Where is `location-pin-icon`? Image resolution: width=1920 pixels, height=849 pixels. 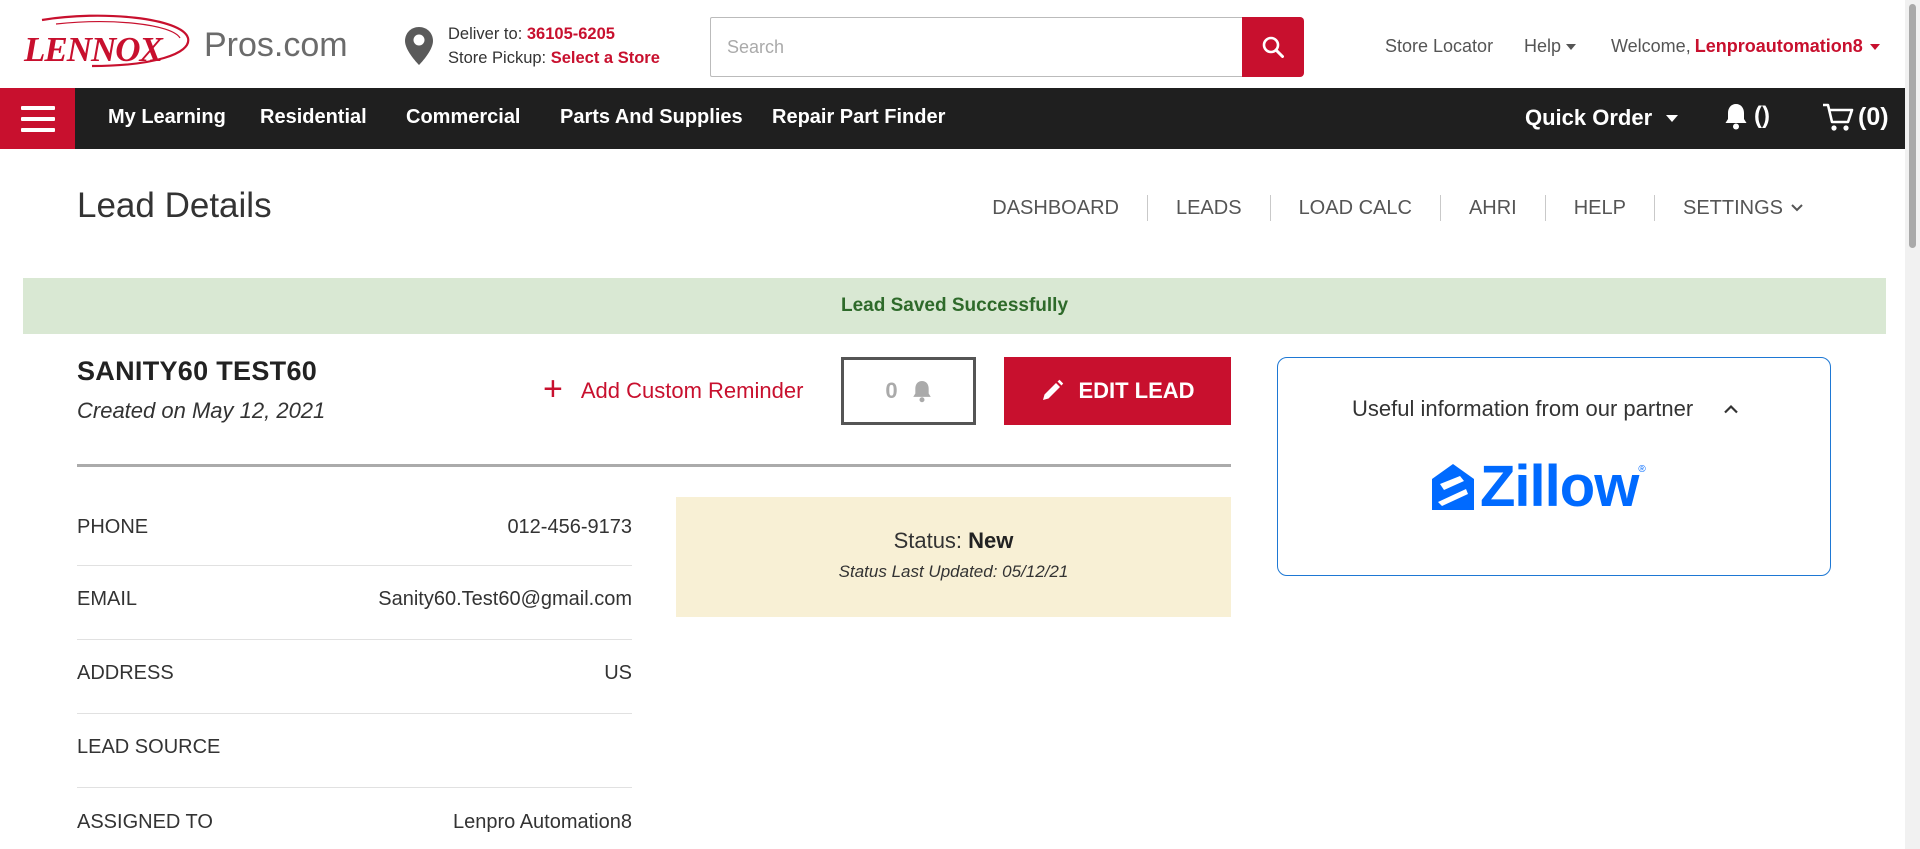
location-pin-icon is located at coordinates (419, 46).